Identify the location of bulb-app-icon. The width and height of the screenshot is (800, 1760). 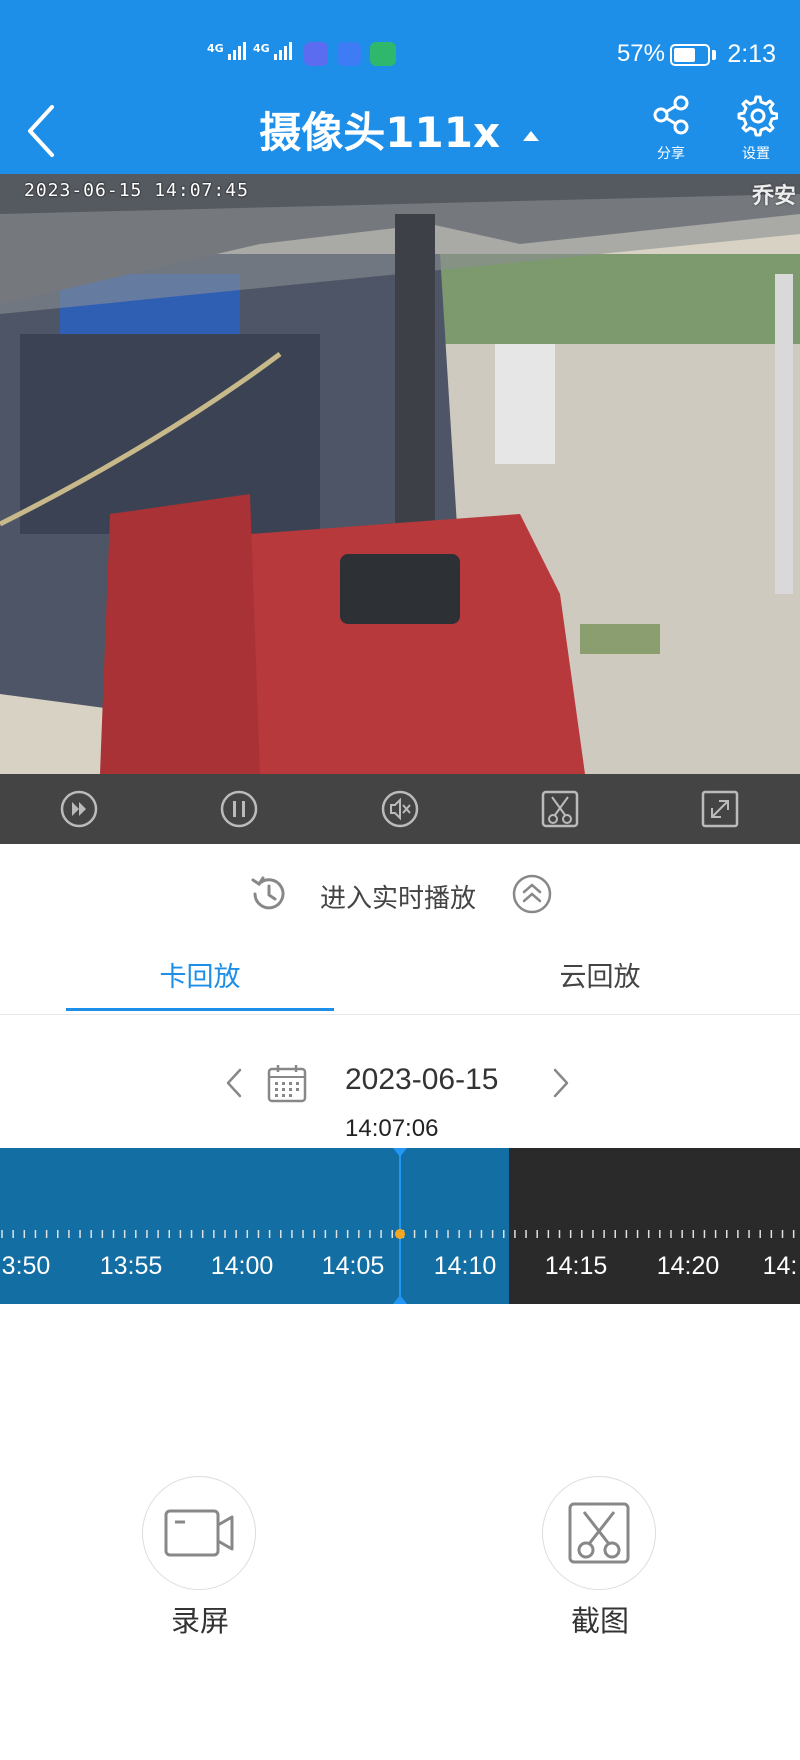
(349, 54).